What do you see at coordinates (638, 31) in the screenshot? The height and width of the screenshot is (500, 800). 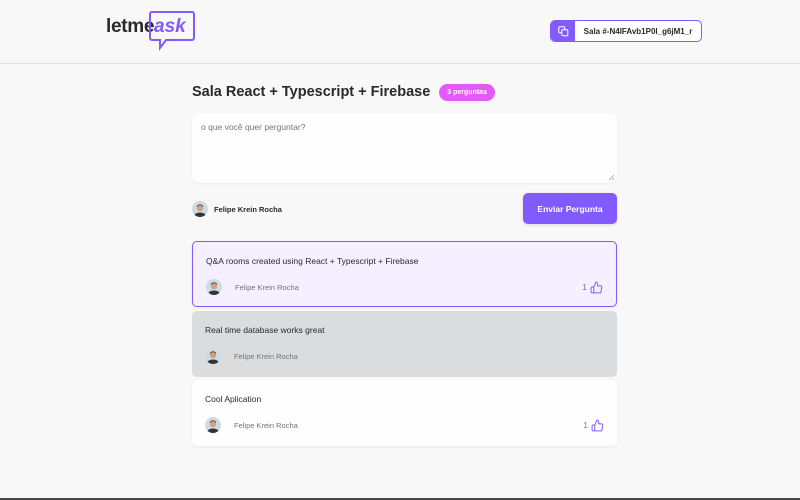 I see `room-code-label: Sala #-N4IFAvb1P0l_g6jM1_r` at bounding box center [638, 31].